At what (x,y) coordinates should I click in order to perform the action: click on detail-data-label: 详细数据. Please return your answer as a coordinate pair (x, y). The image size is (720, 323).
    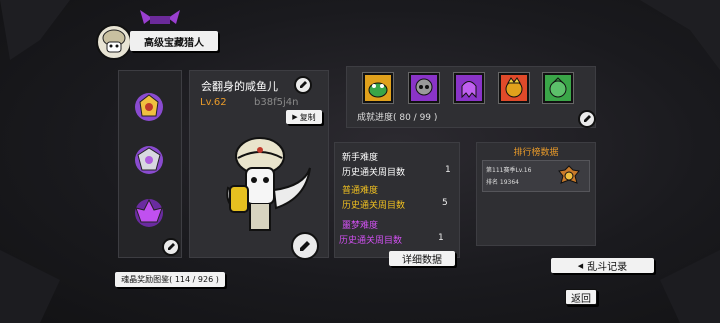
    Looking at the image, I should click on (422, 260).